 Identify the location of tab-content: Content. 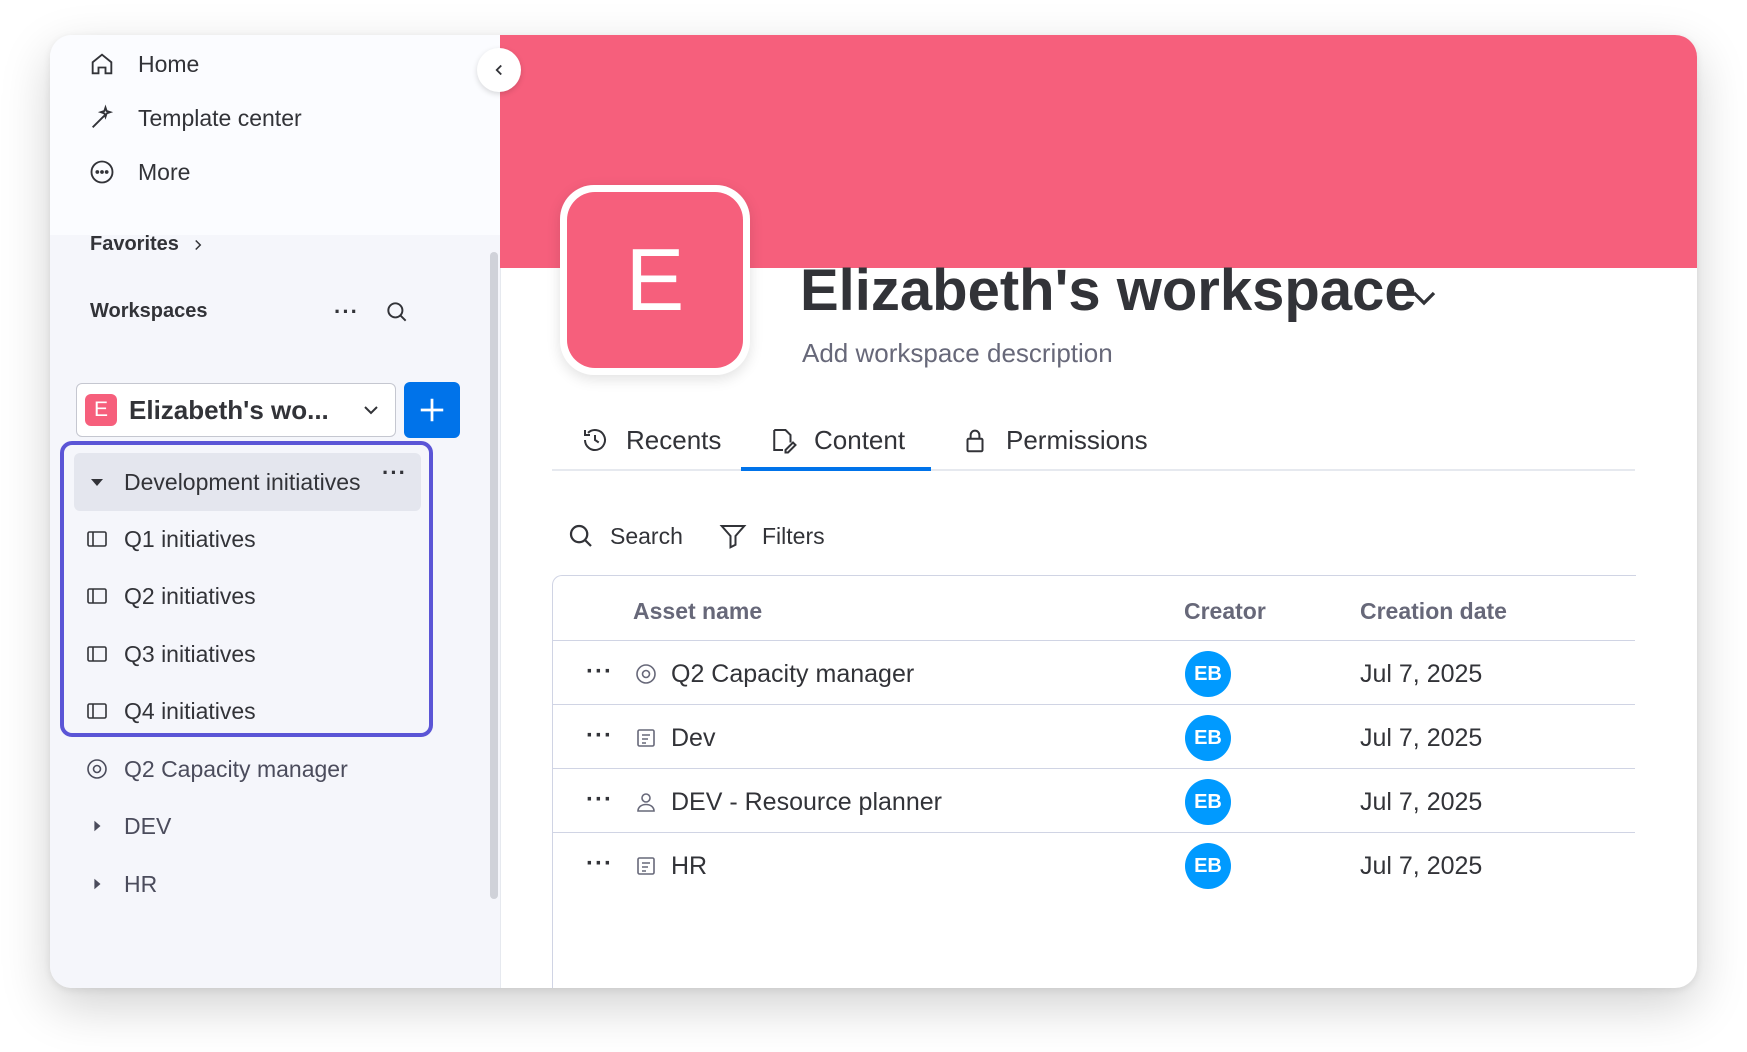
(836, 440).